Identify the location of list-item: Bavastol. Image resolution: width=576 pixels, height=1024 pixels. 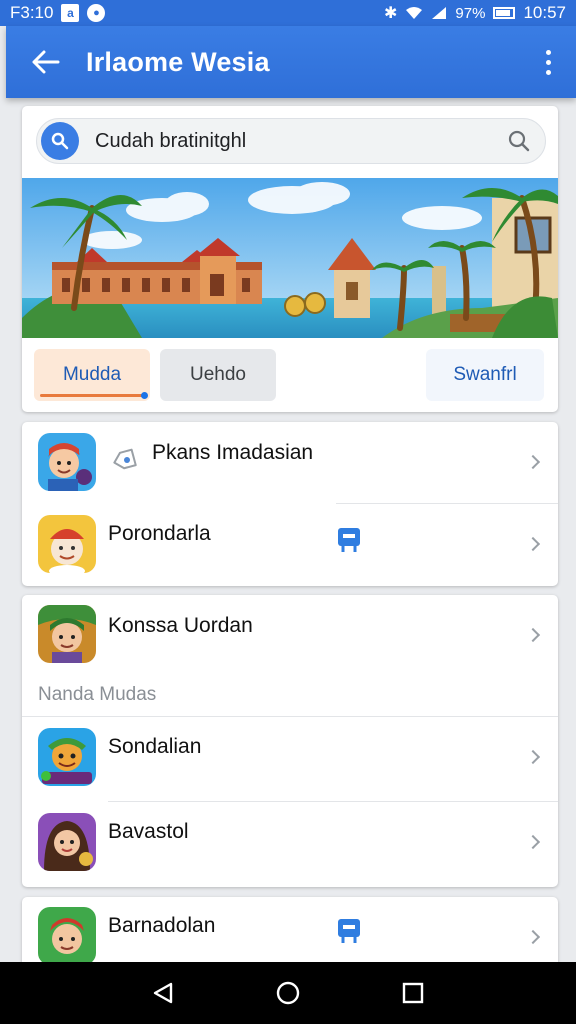
(290, 842).